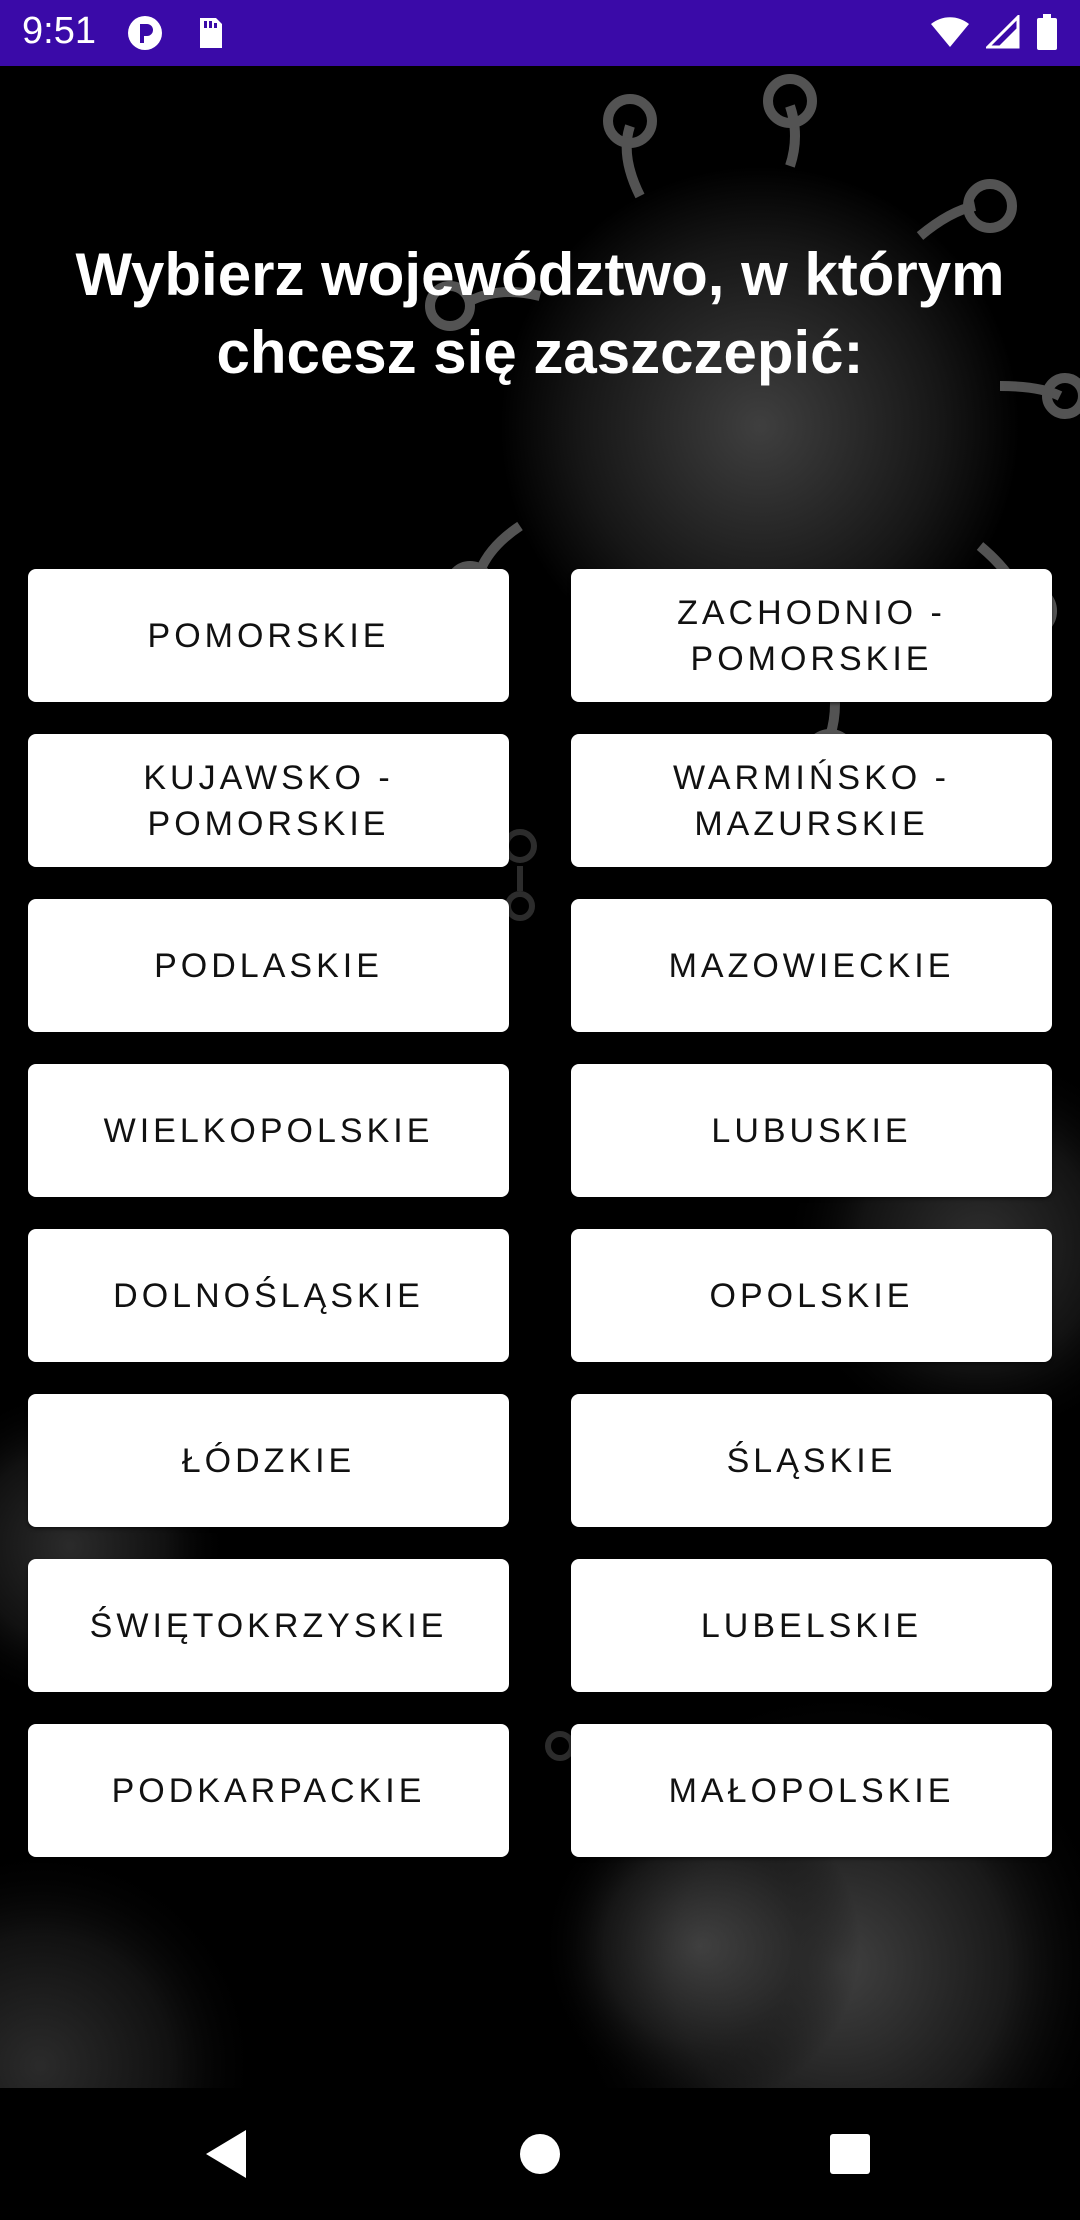  Describe the element at coordinates (268, 635) in the screenshot. I see `region-button-pomorskie: POMORSKIE` at that location.